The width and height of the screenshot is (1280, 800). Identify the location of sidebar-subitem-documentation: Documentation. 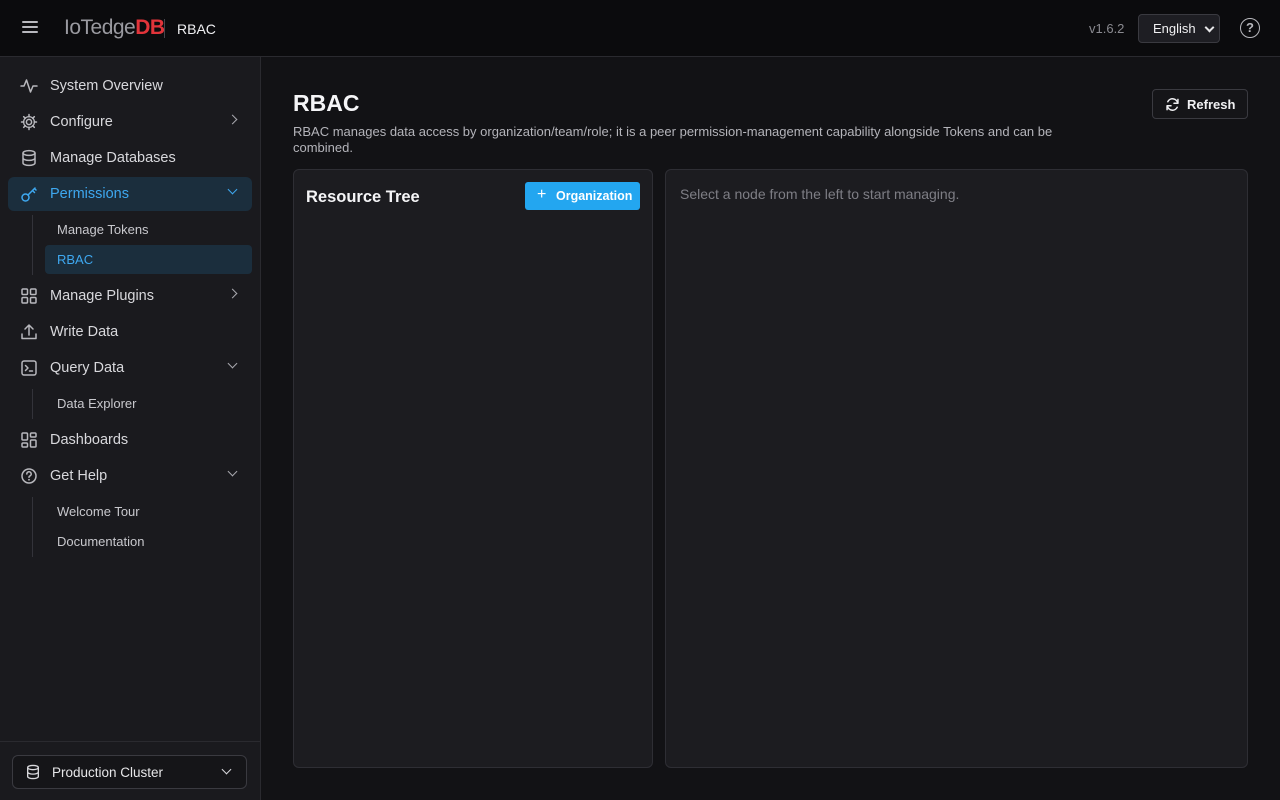
(148, 541).